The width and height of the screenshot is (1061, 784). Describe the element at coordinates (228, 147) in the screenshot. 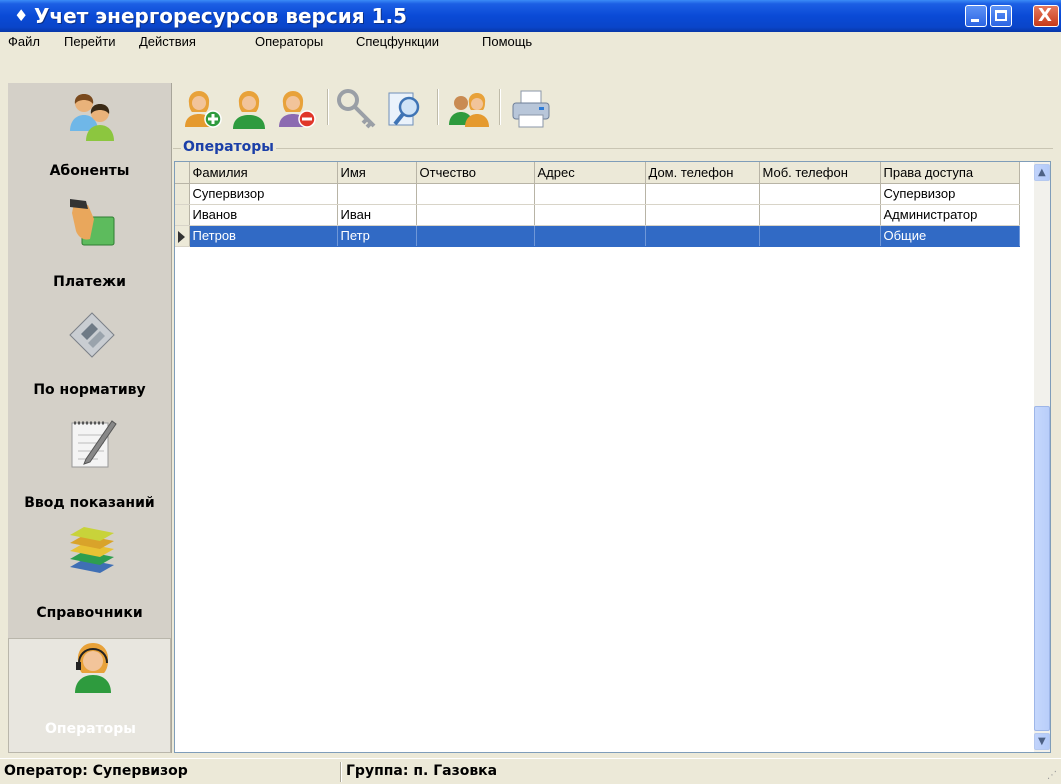

I see `group-title: Операторы` at that location.